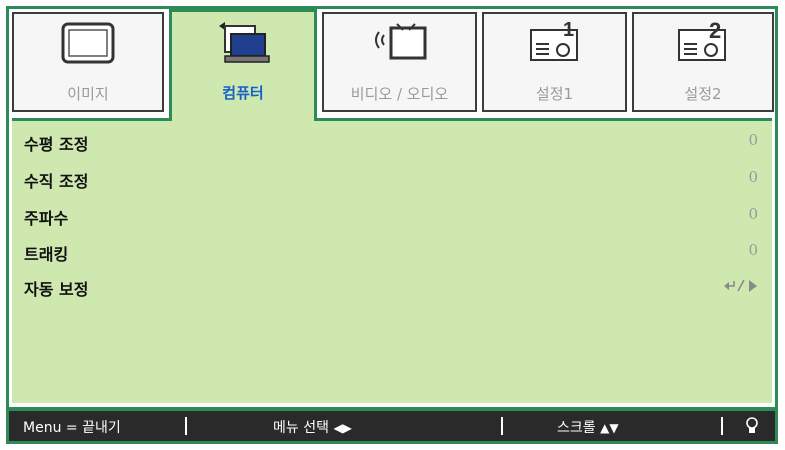 This screenshot has height=450, width=785. Describe the element at coordinates (392, 252) in the screenshot. I see `menu-item-tracking: 트래킹 0` at that location.